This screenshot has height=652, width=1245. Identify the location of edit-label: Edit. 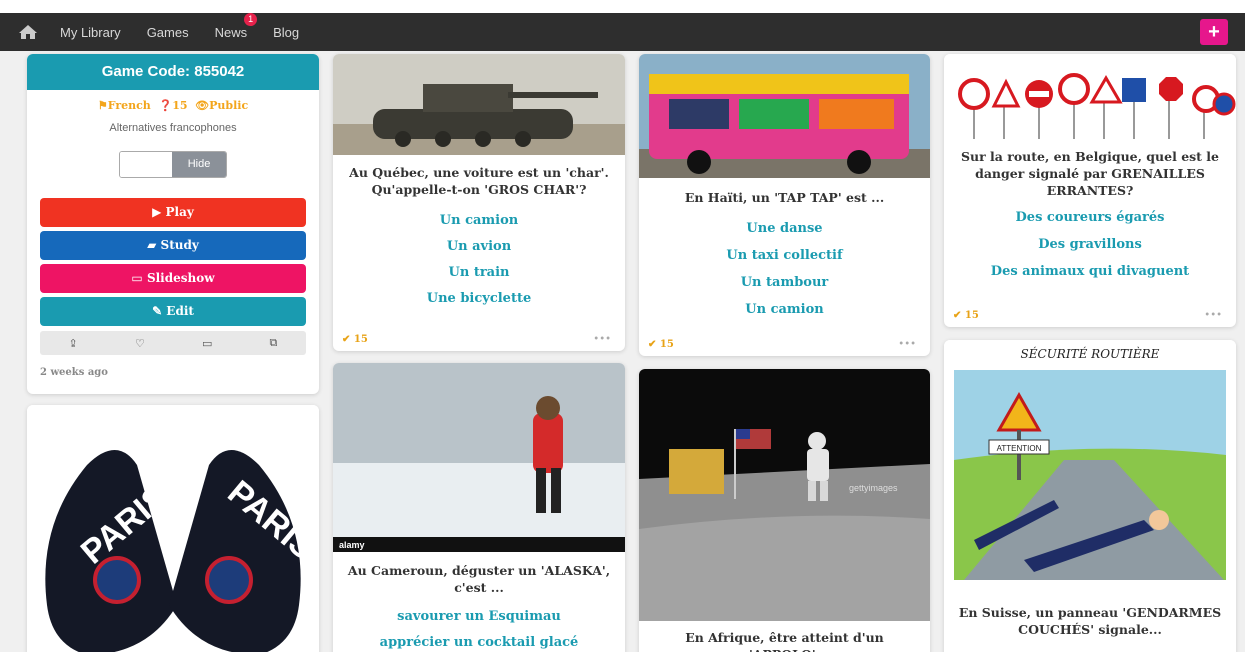
(180, 311).